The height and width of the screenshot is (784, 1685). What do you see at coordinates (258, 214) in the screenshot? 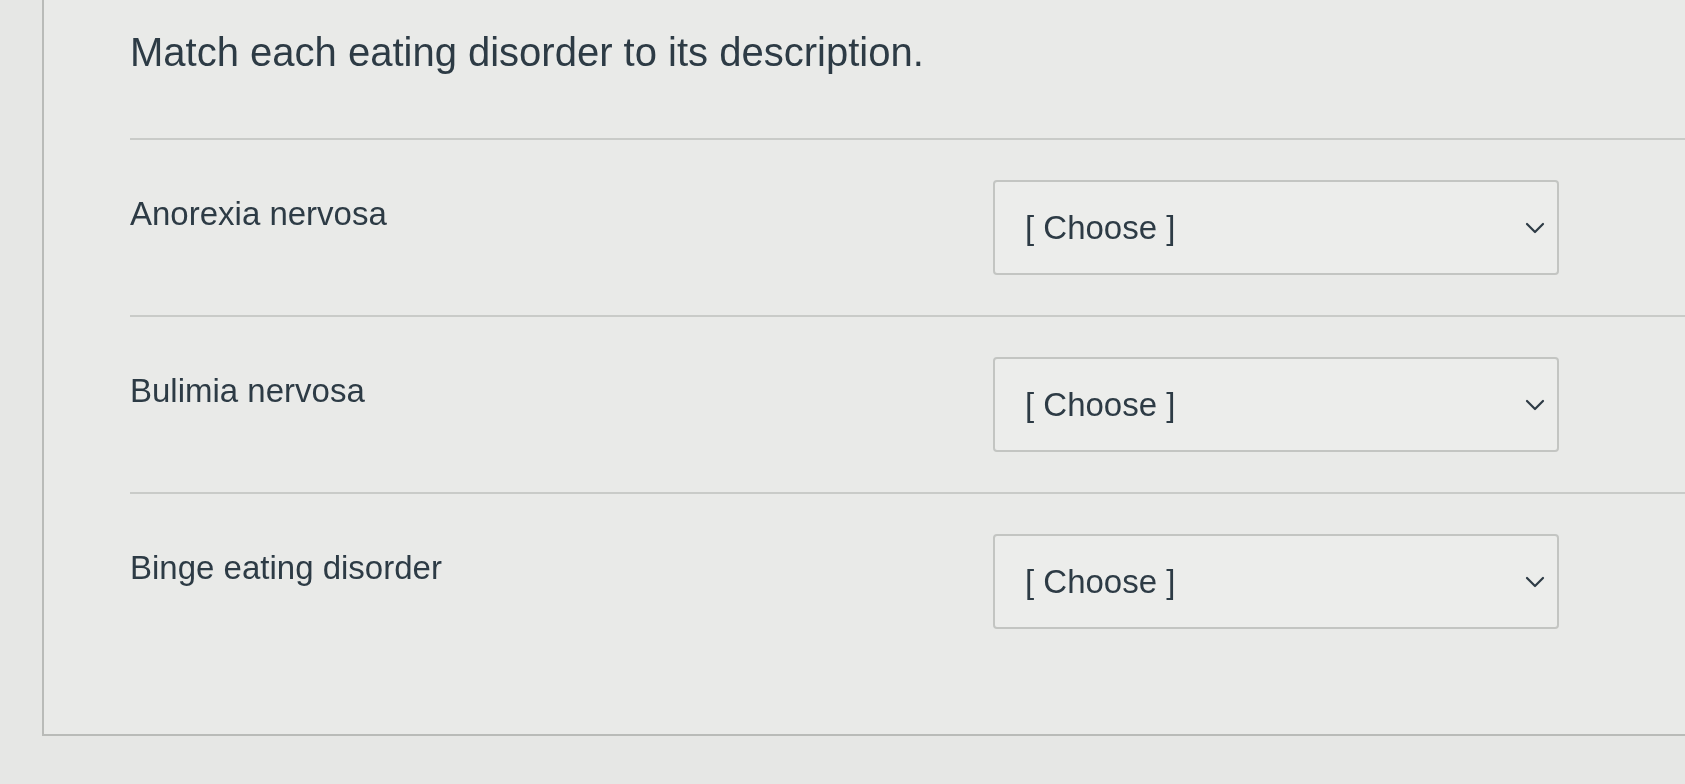
I see `term-label: Anorexia nervosa` at bounding box center [258, 214].